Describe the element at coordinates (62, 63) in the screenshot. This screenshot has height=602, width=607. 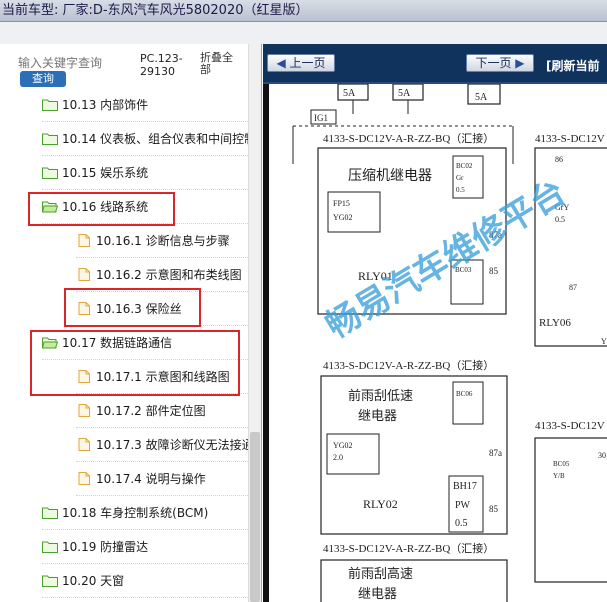
I see `search-input` at that location.